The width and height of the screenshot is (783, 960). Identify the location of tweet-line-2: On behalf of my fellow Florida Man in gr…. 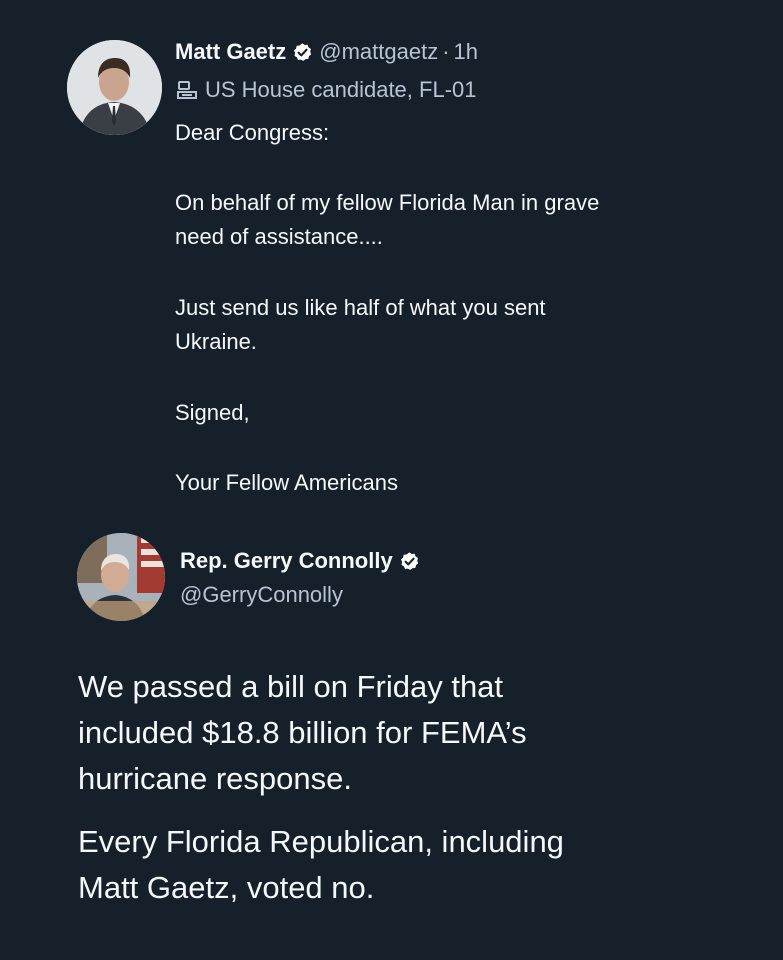
(387, 202).